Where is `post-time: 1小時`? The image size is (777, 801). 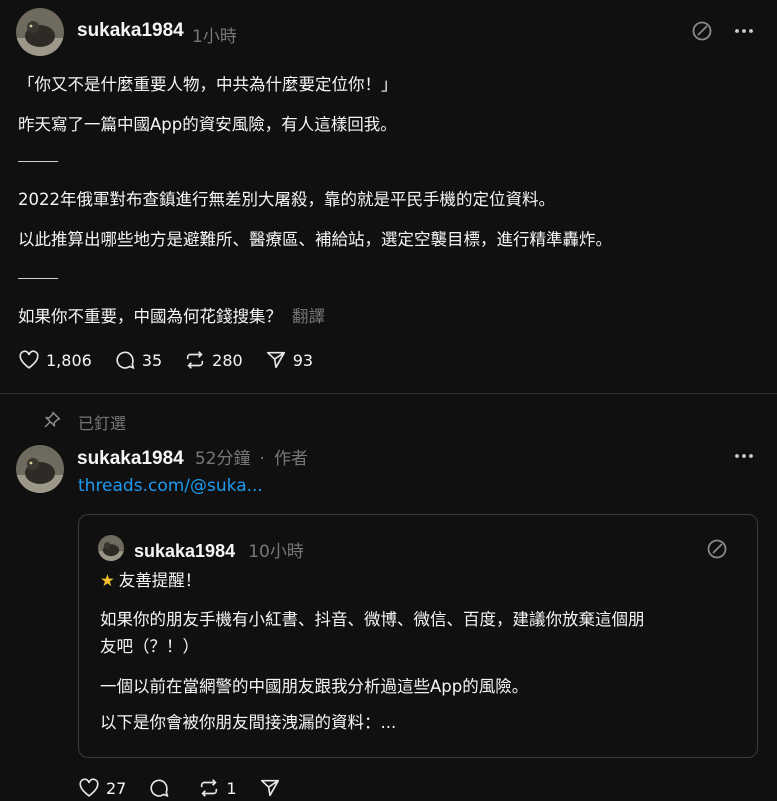 post-time: 1小時 is located at coordinates (214, 34).